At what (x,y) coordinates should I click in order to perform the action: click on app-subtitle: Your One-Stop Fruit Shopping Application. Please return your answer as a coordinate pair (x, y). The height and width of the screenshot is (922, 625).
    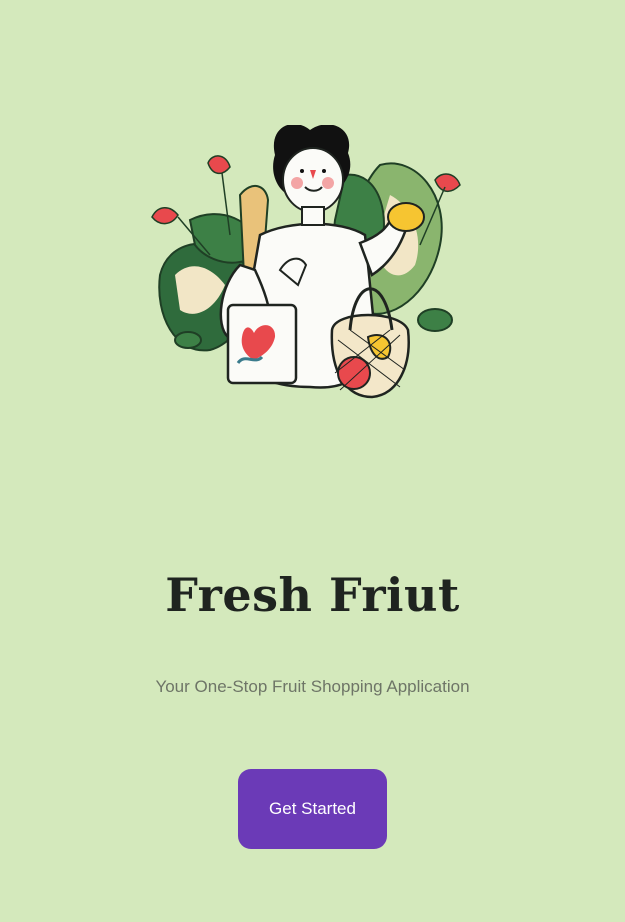
    Looking at the image, I should click on (312, 686).